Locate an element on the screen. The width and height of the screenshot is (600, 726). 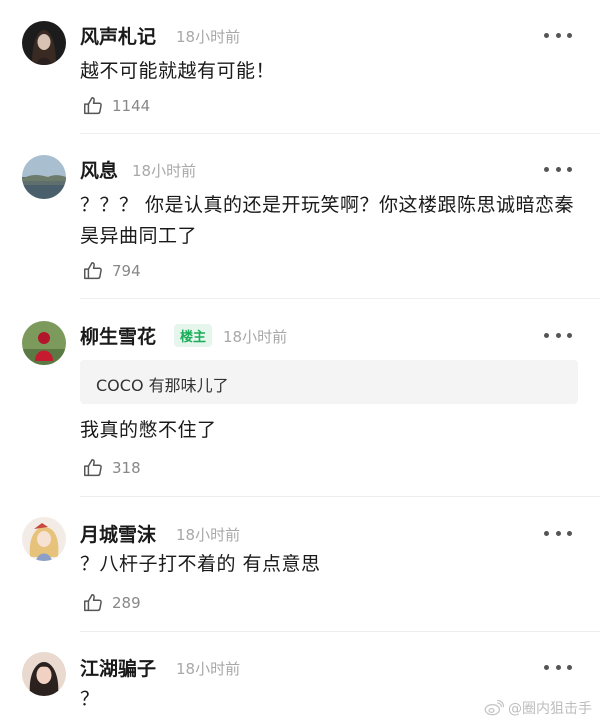
weibo-logo-icon is located at coordinates (494, 707).